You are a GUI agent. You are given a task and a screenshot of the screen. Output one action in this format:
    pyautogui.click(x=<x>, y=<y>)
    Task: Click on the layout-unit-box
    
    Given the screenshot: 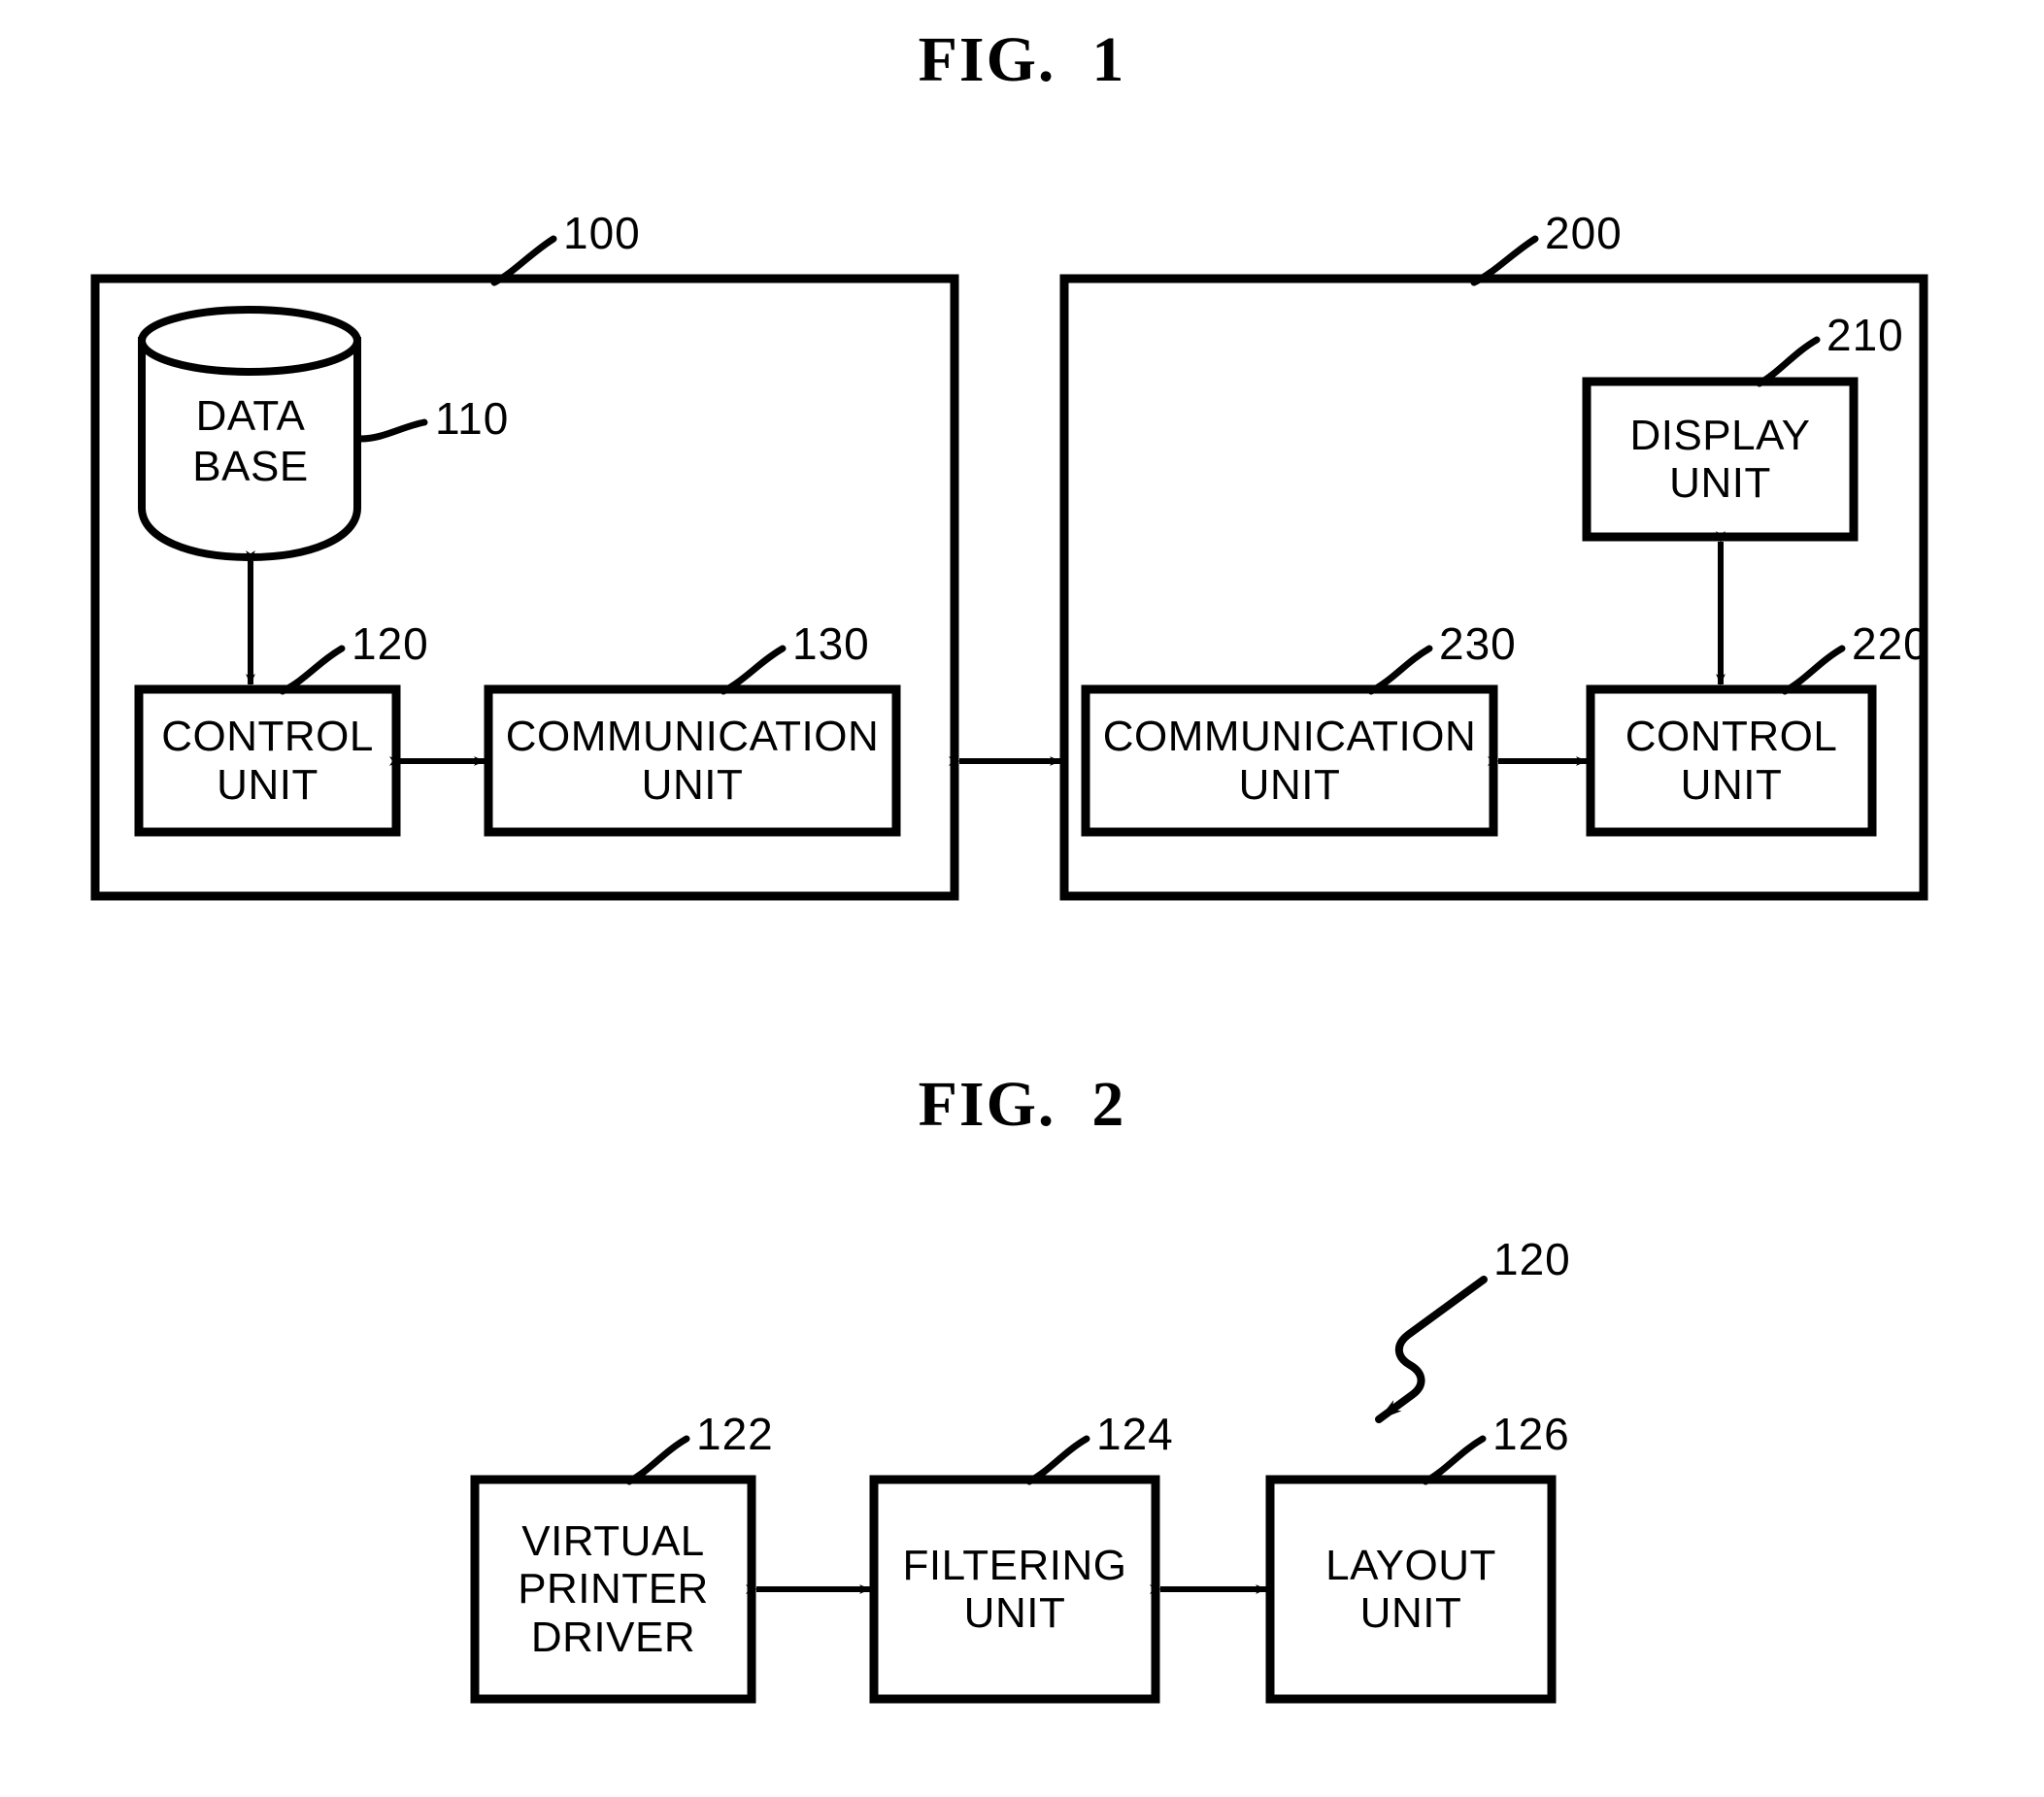 What is the action you would take?
    pyautogui.click(x=1411, y=1589)
    